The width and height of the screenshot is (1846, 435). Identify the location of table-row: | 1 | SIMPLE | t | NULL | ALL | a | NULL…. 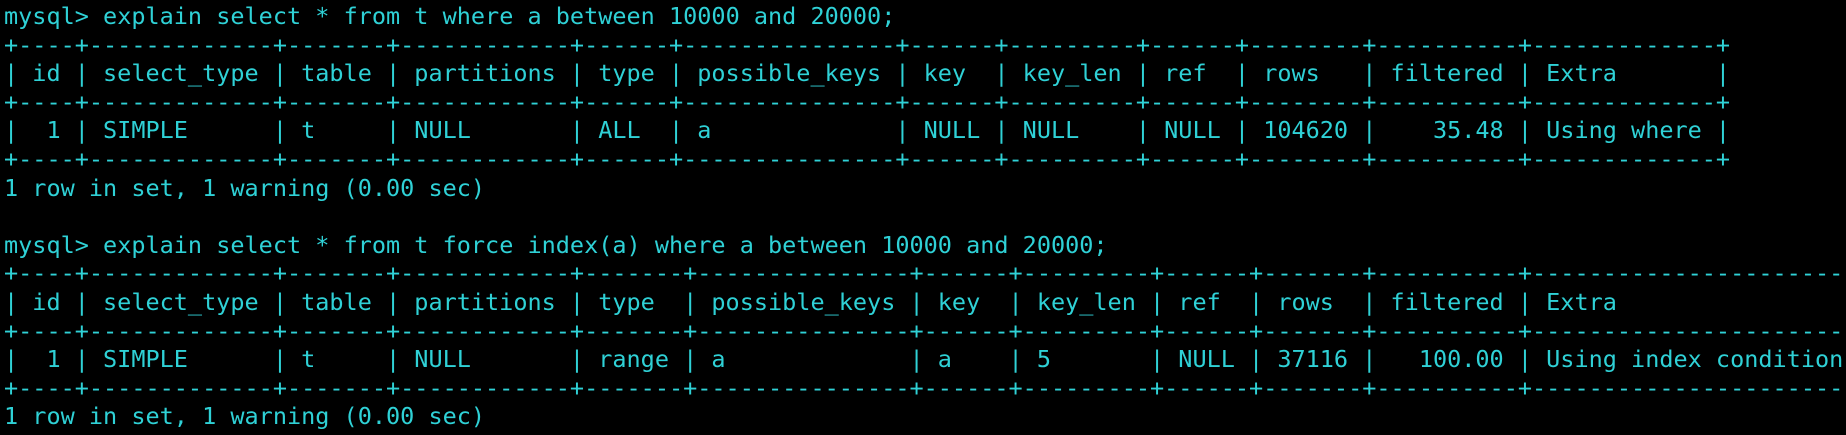
(867, 130).